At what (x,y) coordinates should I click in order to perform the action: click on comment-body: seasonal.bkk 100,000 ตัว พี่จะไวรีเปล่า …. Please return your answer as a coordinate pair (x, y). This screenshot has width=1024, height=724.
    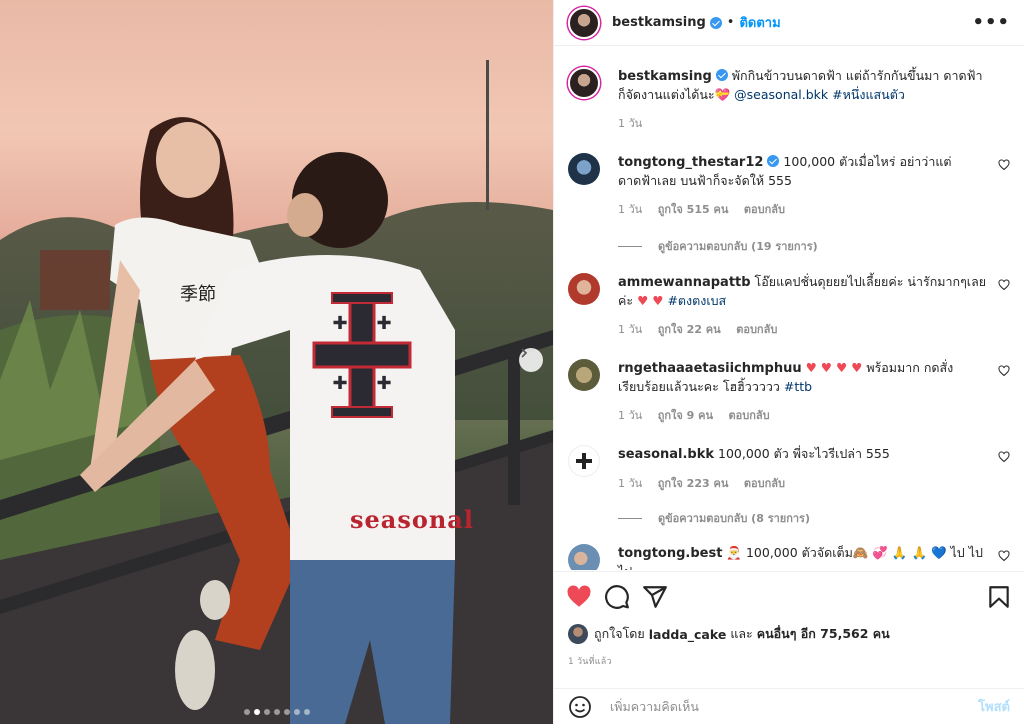
    Looking at the image, I should click on (803, 454).